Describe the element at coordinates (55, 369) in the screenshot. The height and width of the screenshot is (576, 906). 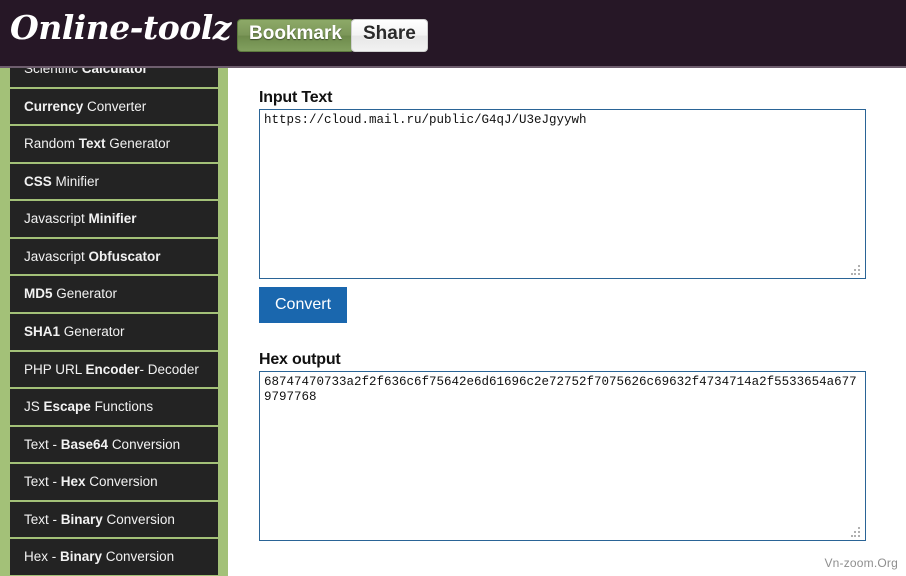
I see `sidebar-item-label: PHP URL` at that location.